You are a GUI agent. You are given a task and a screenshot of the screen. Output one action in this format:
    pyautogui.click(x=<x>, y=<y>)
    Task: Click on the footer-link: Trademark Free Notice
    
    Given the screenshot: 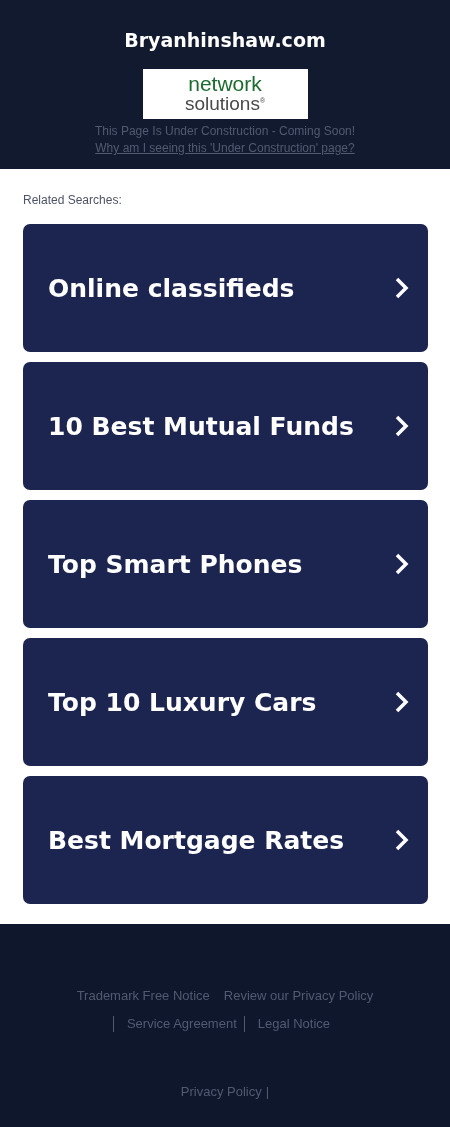 What is the action you would take?
    pyautogui.click(x=143, y=996)
    